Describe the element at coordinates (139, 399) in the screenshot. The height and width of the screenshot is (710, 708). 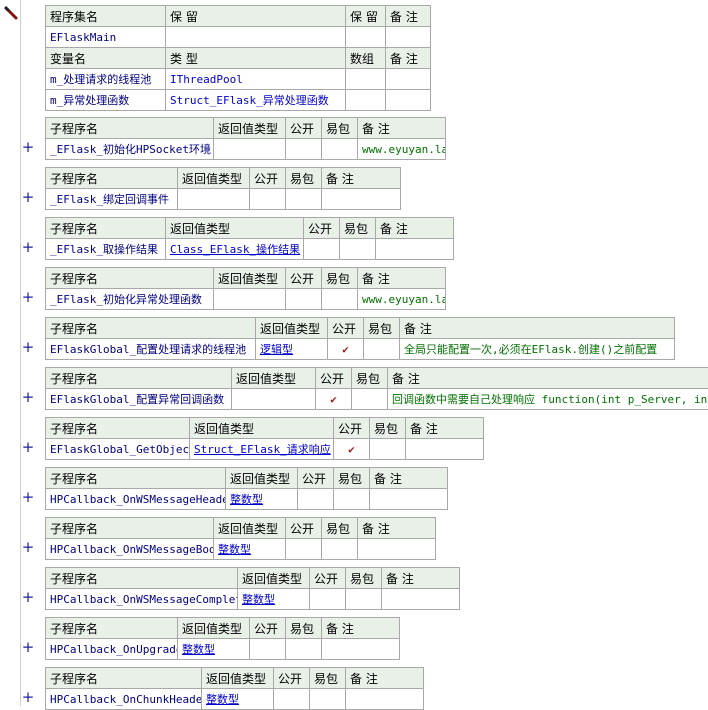
I see `subroutine-name-cell: EFlaskGlobal_配置异常回调函数` at that location.